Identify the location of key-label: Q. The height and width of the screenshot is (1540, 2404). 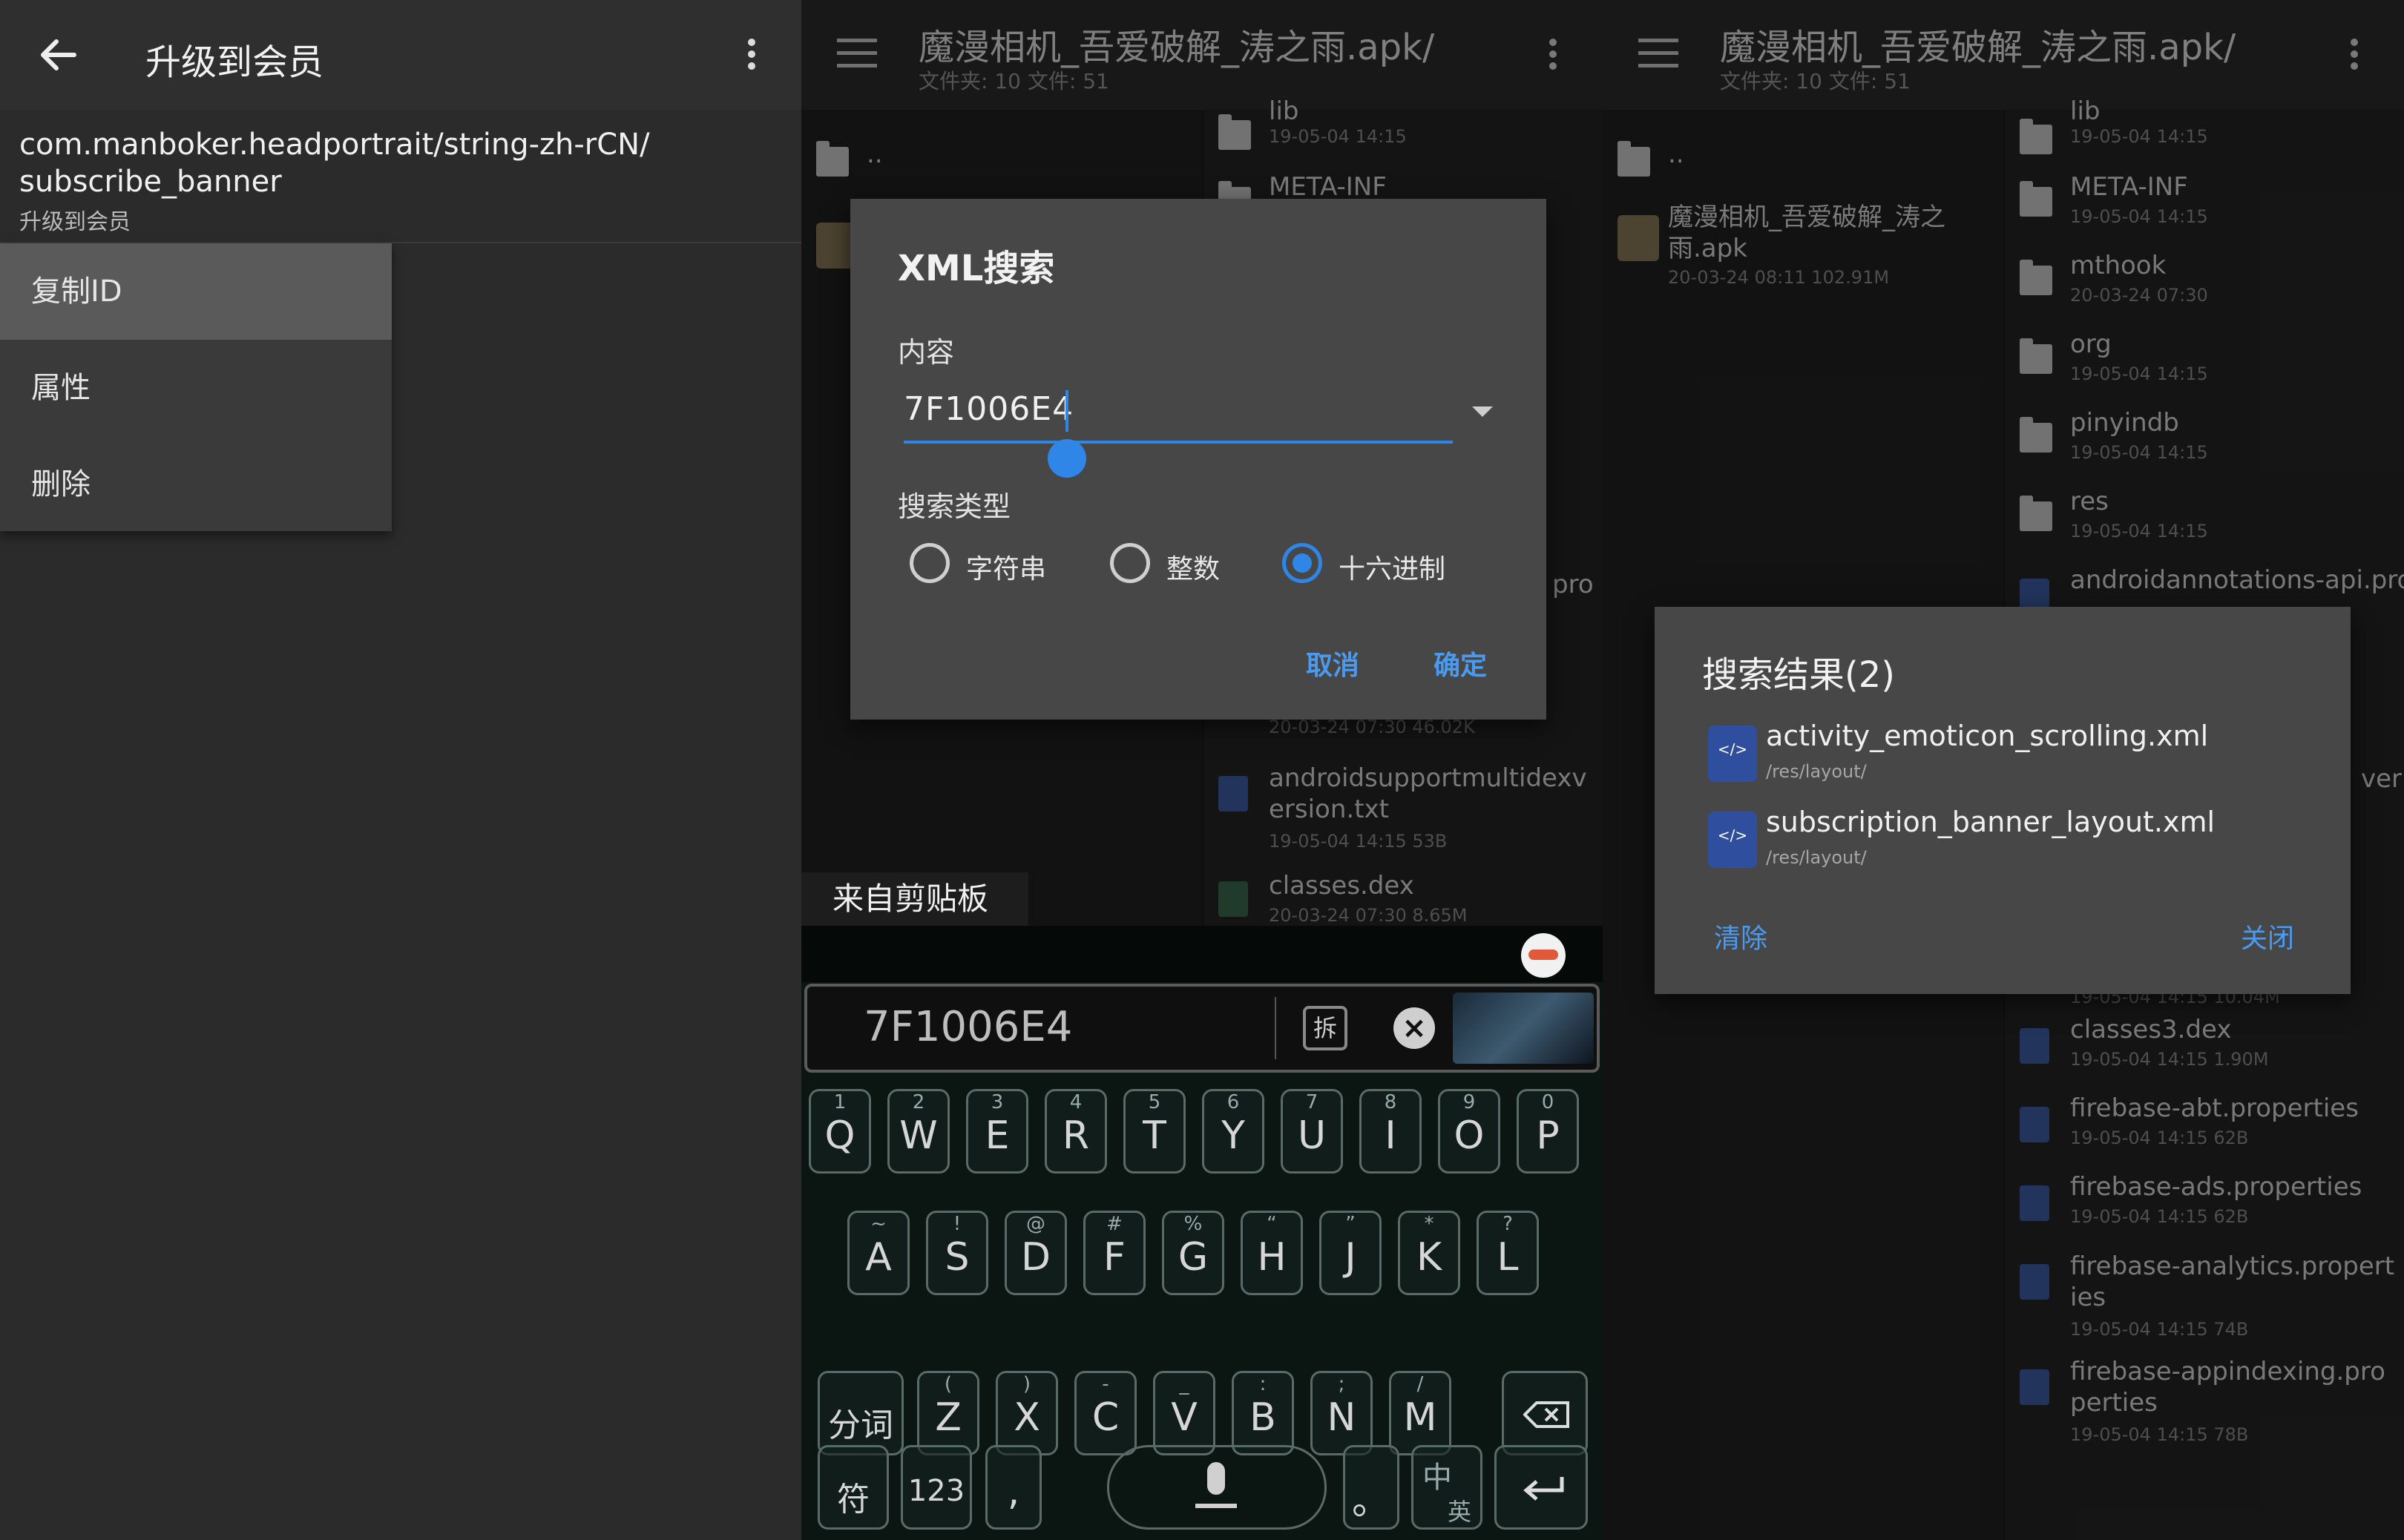
(839, 1135).